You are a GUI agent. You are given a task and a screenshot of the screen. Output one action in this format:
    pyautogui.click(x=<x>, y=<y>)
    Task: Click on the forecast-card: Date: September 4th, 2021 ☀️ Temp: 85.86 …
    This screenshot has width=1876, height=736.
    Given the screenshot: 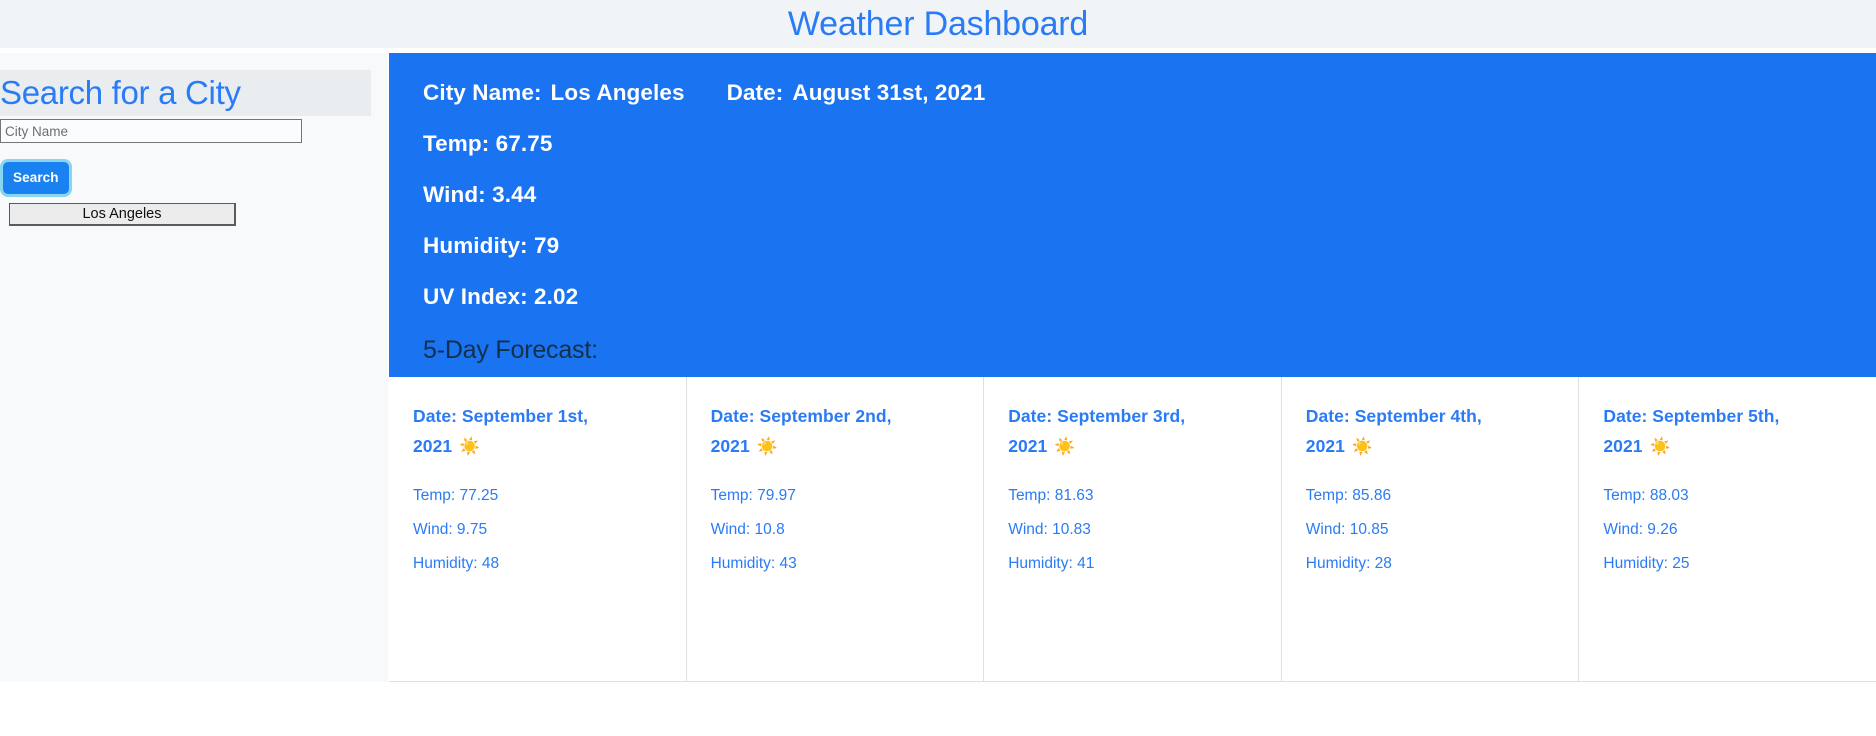 What is the action you would take?
    pyautogui.click(x=1430, y=529)
    